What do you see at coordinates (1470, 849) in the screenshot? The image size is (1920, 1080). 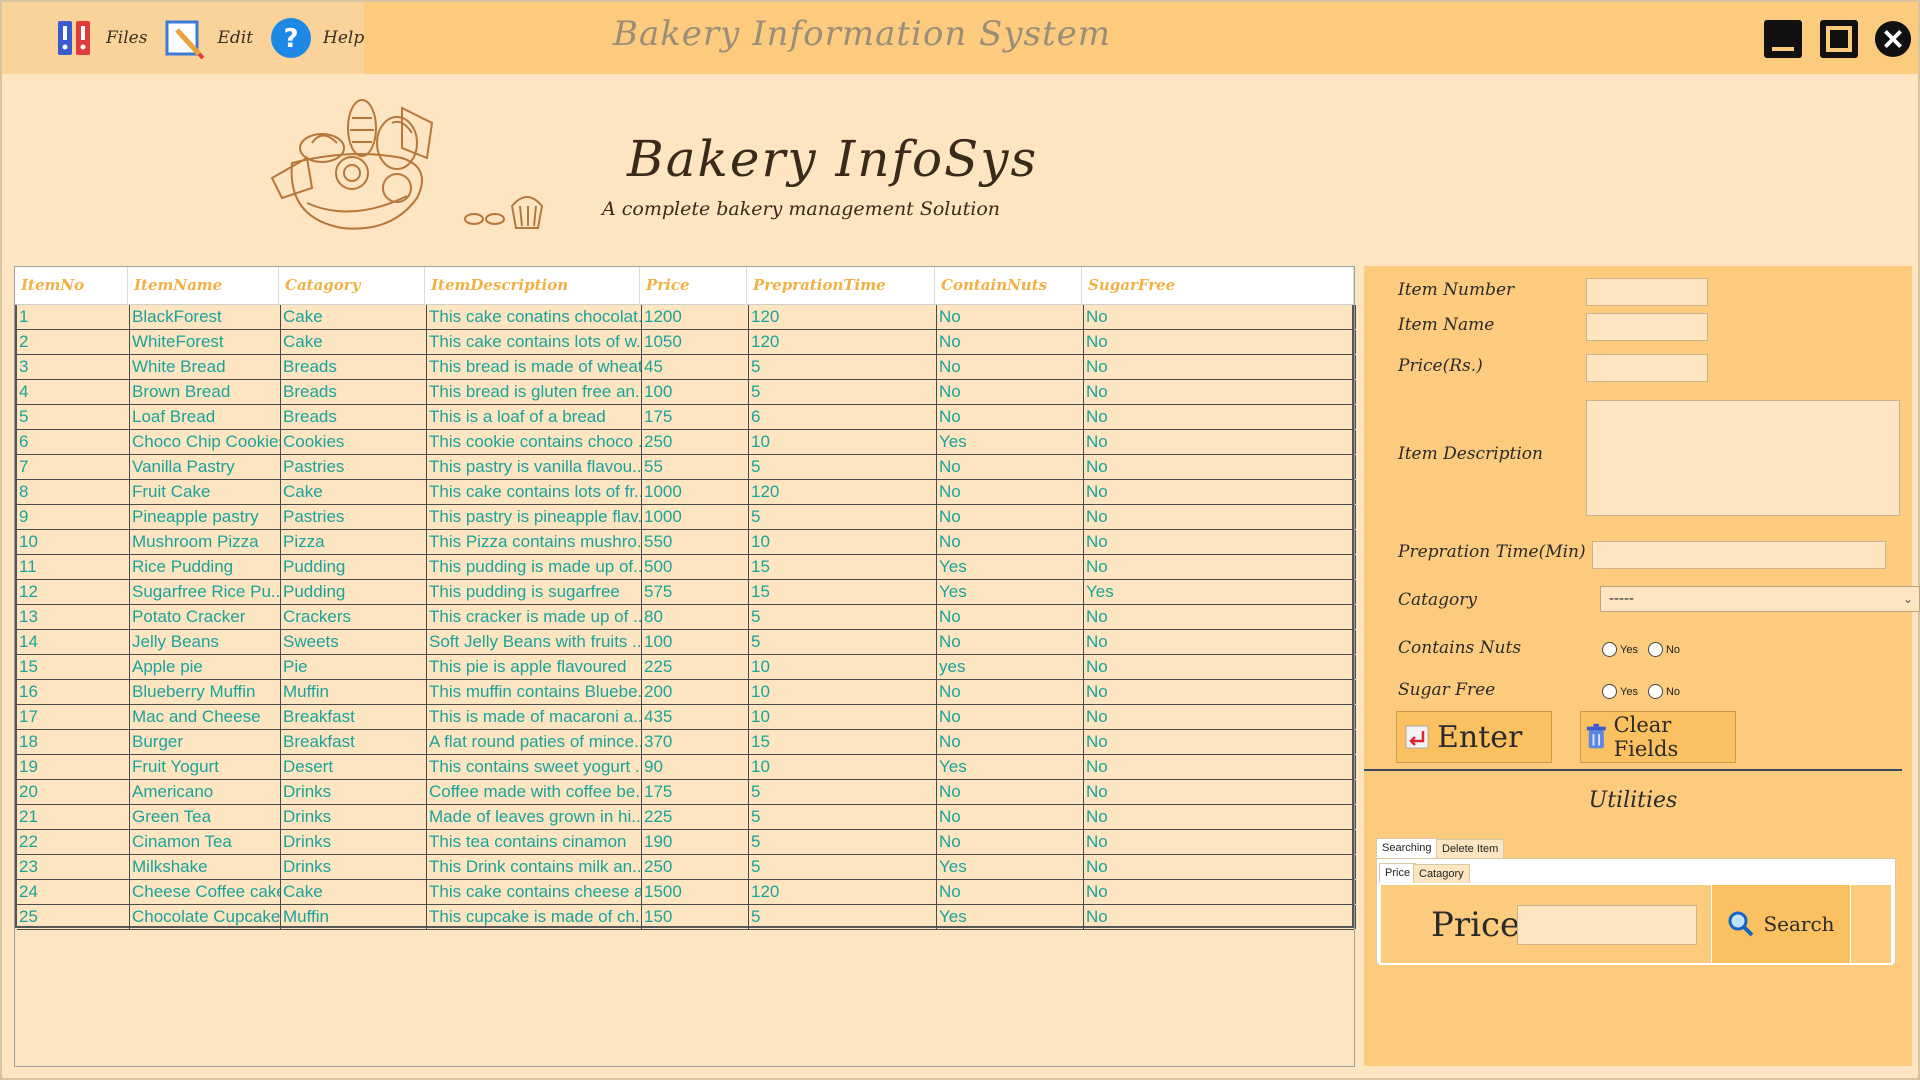 I see `tab-delete-item: Delete Item` at bounding box center [1470, 849].